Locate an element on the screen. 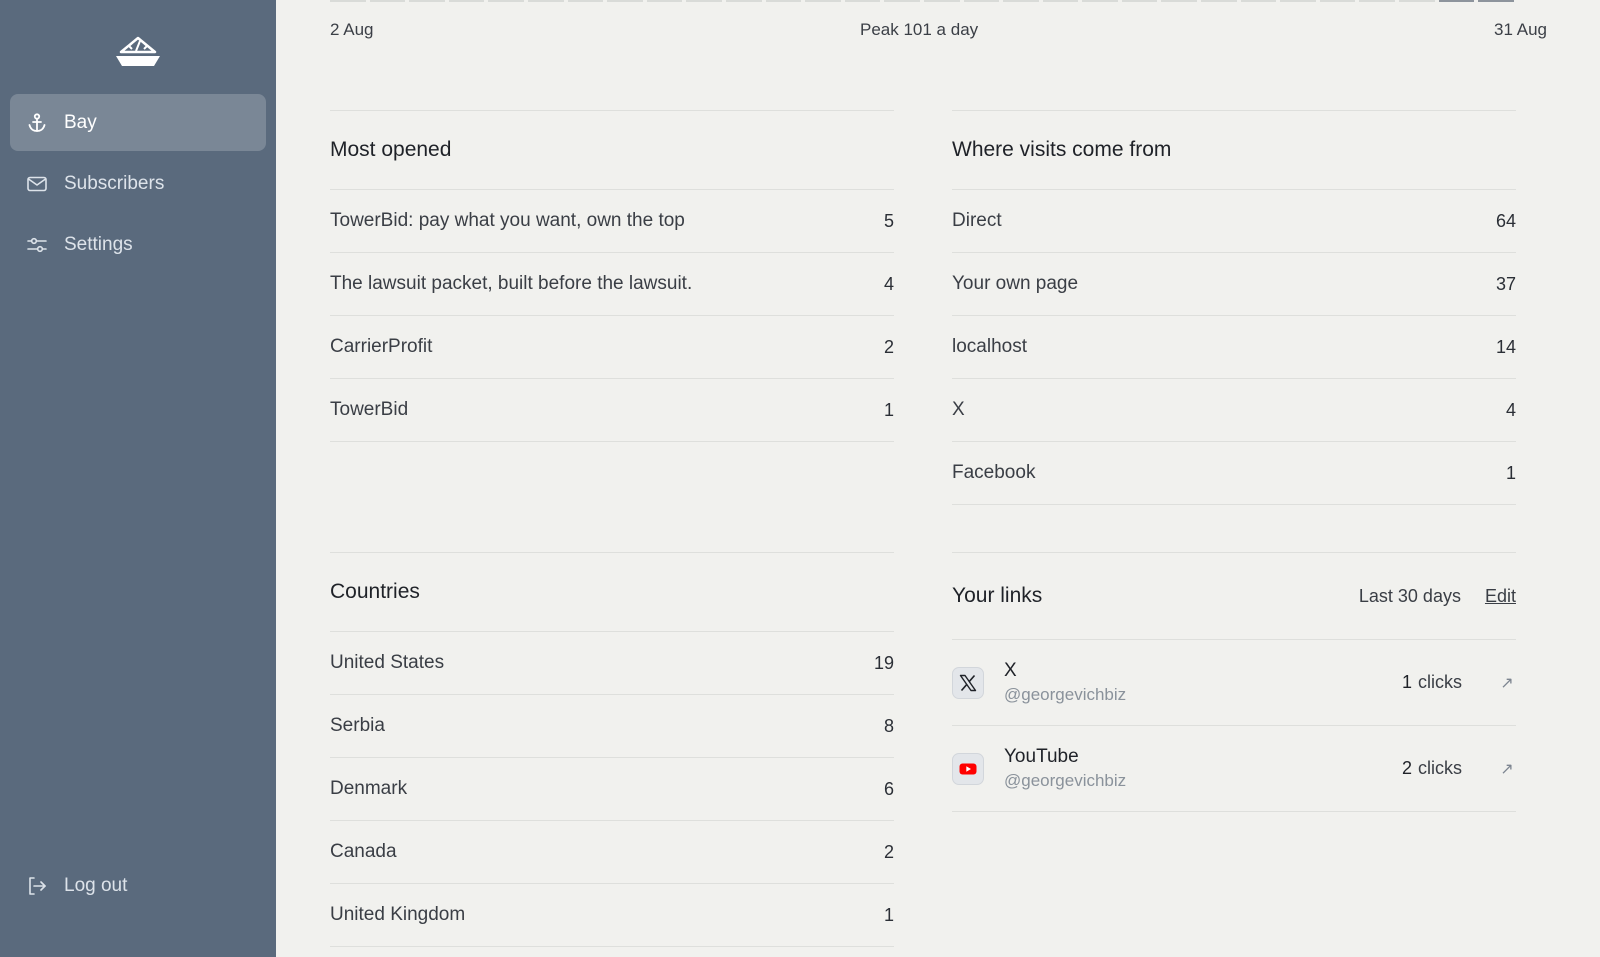 The width and height of the screenshot is (1600, 957). list-item: Direct 64 is located at coordinates (1234, 221).